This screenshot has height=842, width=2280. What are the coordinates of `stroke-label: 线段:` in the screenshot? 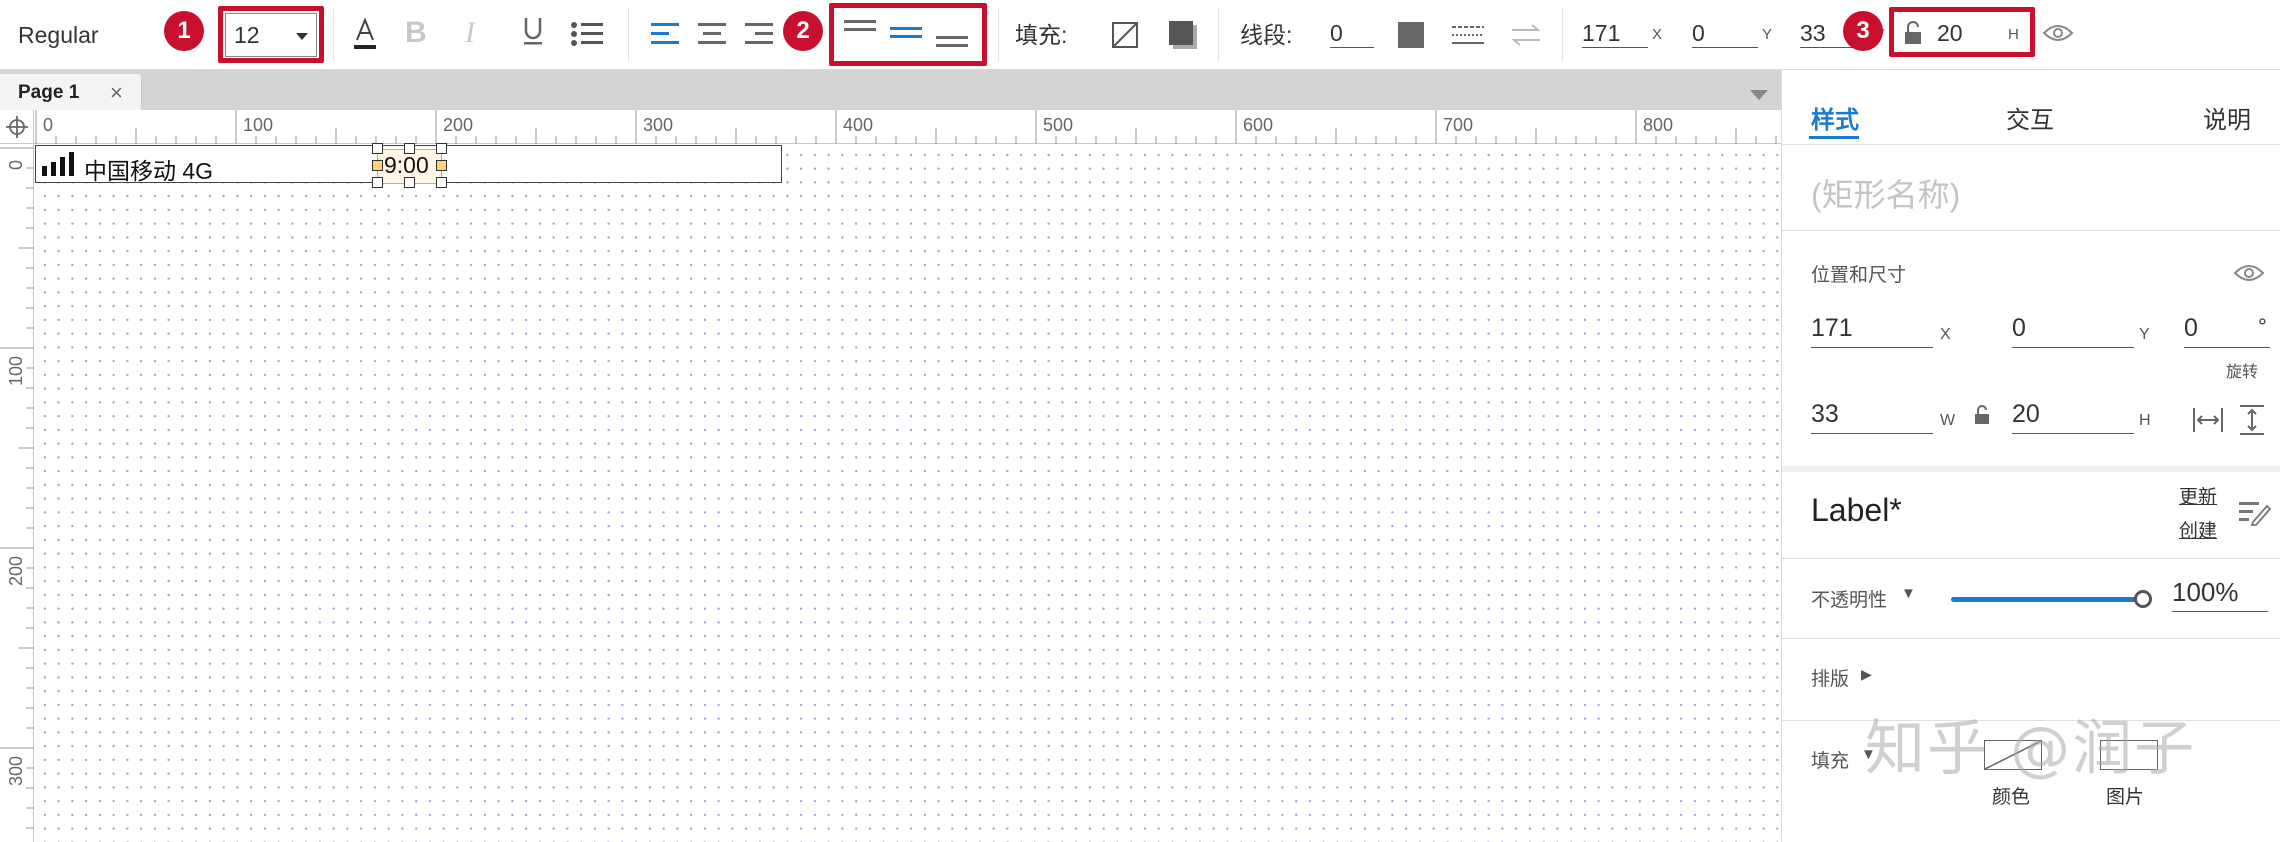 It's located at (1266, 35).